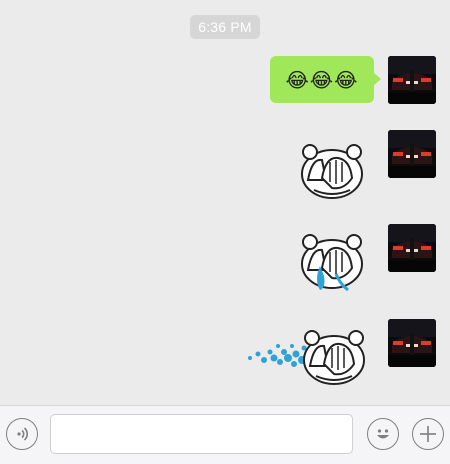 The image size is (450, 464). I want to click on message-input, so click(201, 434).